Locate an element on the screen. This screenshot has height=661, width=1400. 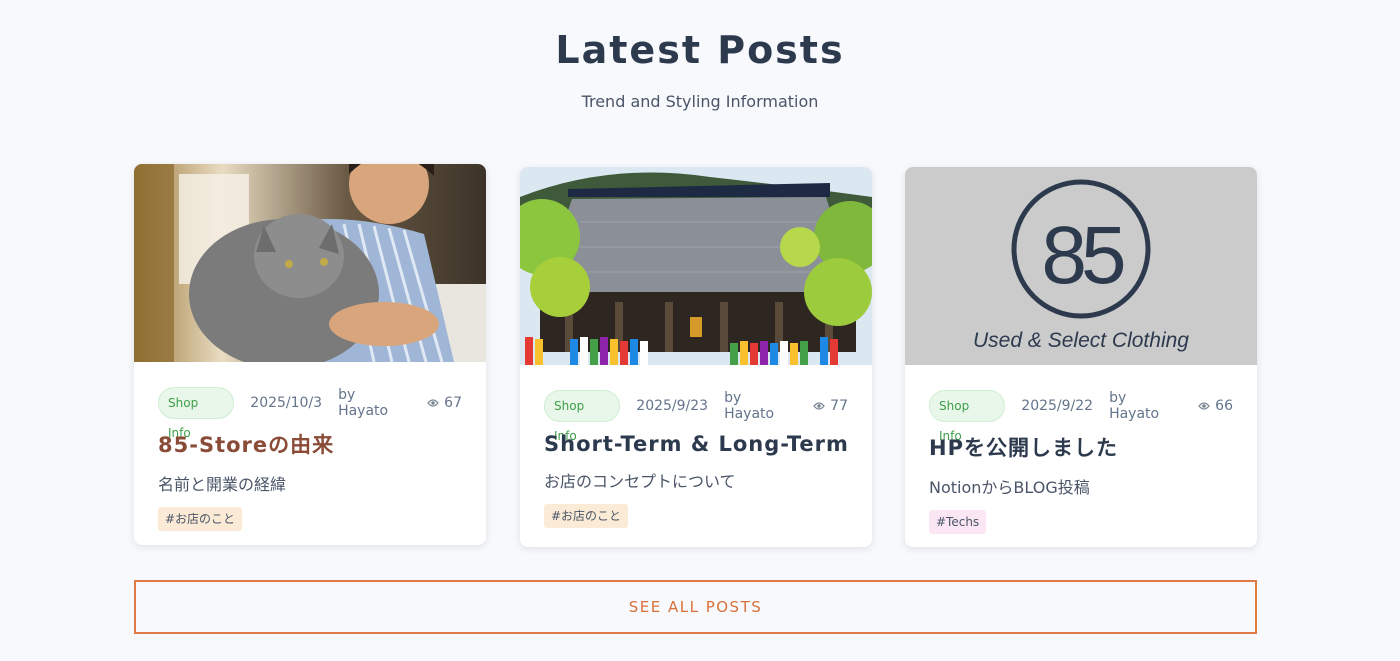
post-title: HPを公開しました is located at coordinates (1081, 447).